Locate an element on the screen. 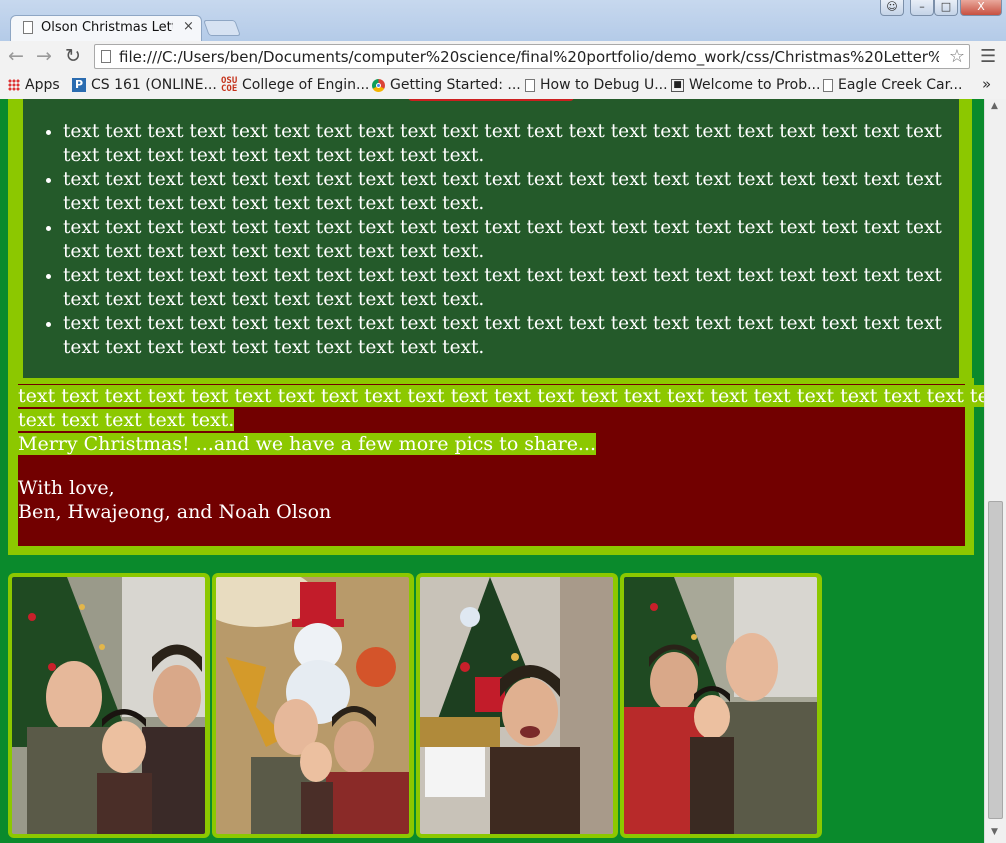  welcome-icon: ■ is located at coordinates (677, 85).